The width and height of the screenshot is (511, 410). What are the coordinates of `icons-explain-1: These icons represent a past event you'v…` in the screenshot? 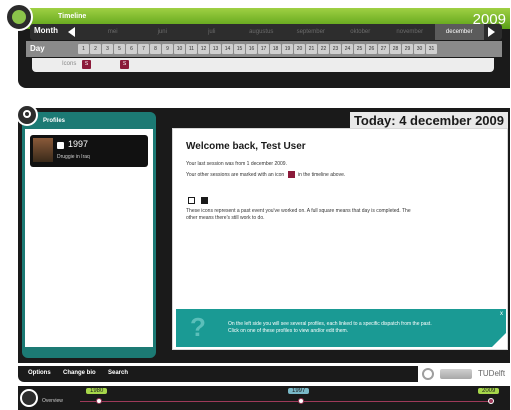 It's located at (298, 211).